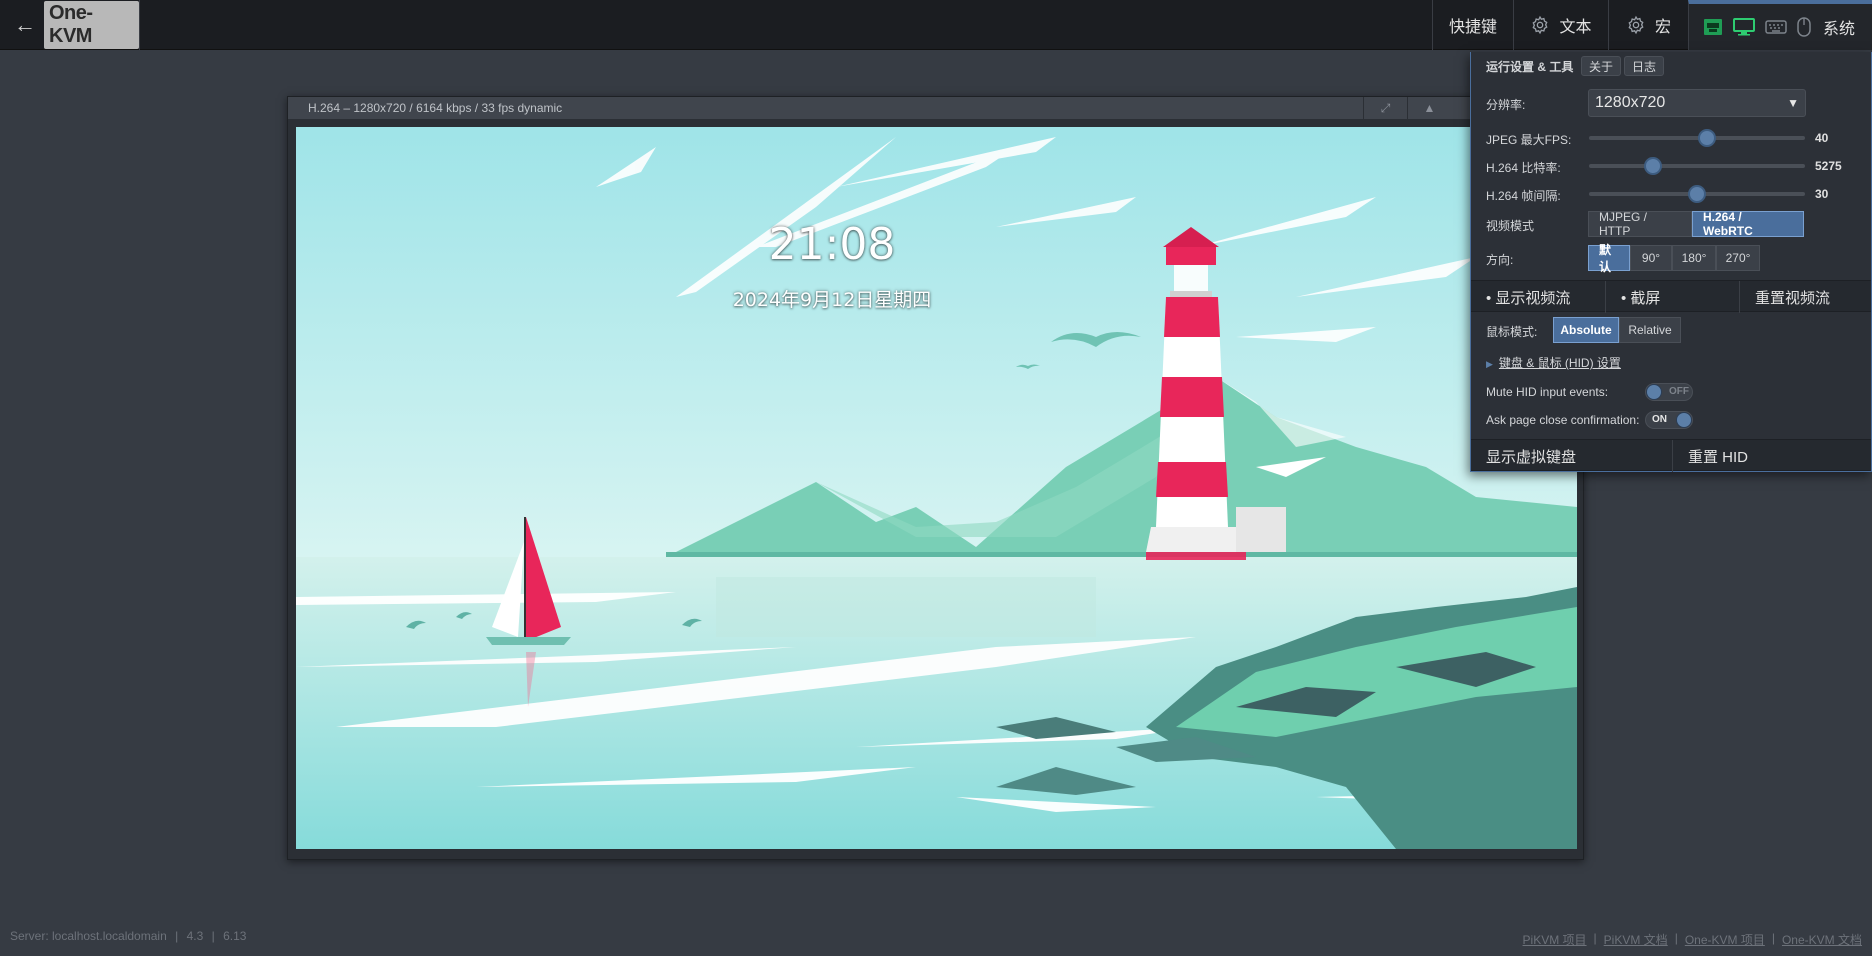 This screenshot has height=956, width=1872. I want to click on hid-settings-link: ▶ 键盘 & 鼠标 (HID) 设置, so click(1553, 362).